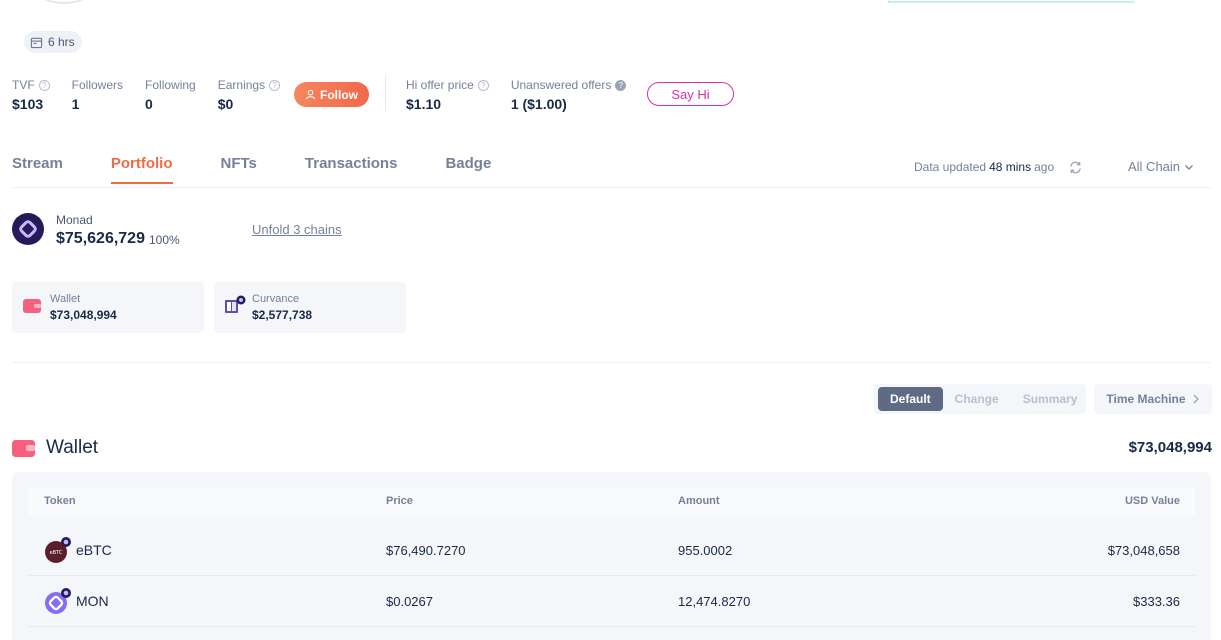  What do you see at coordinates (170, 95) in the screenshot?
I see `stat-following: Following 0` at bounding box center [170, 95].